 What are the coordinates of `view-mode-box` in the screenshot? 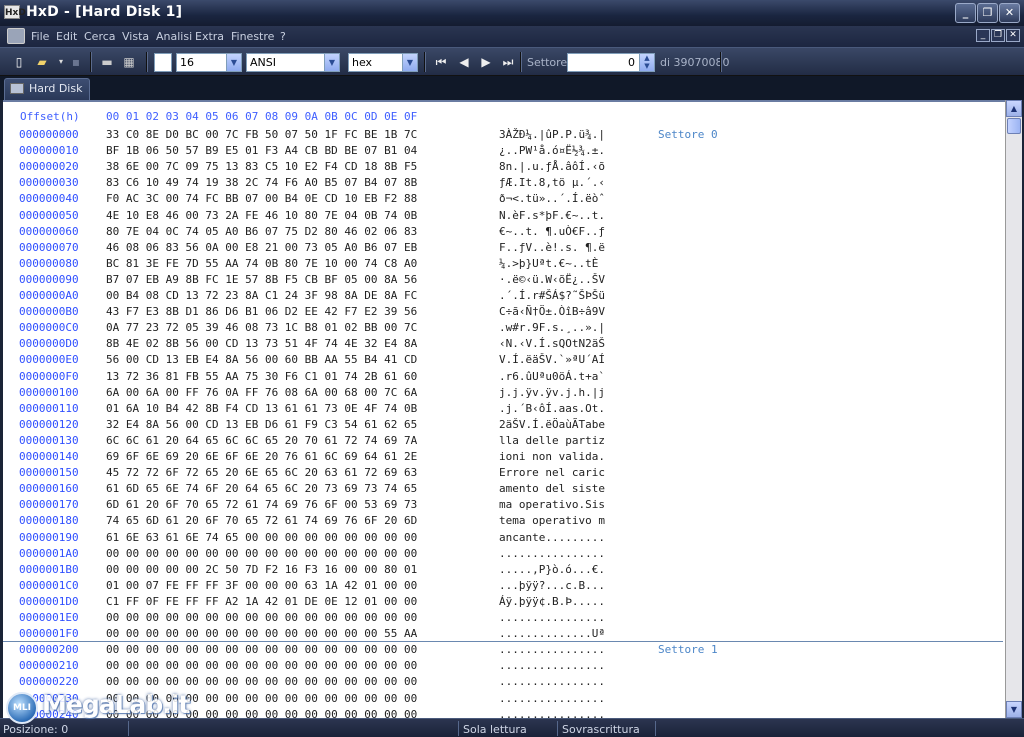 It's located at (163, 62).